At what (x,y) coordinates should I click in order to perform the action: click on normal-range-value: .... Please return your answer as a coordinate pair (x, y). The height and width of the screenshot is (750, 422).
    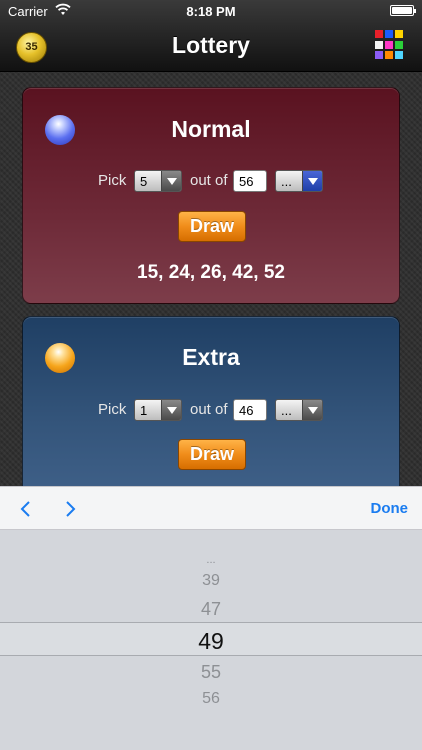
    Looking at the image, I should click on (286, 181).